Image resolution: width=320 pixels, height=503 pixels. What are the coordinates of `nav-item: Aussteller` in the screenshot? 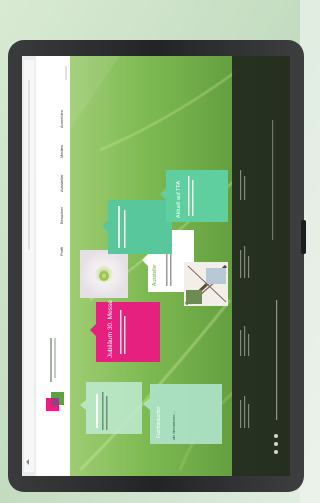 It's located at (61, 183).